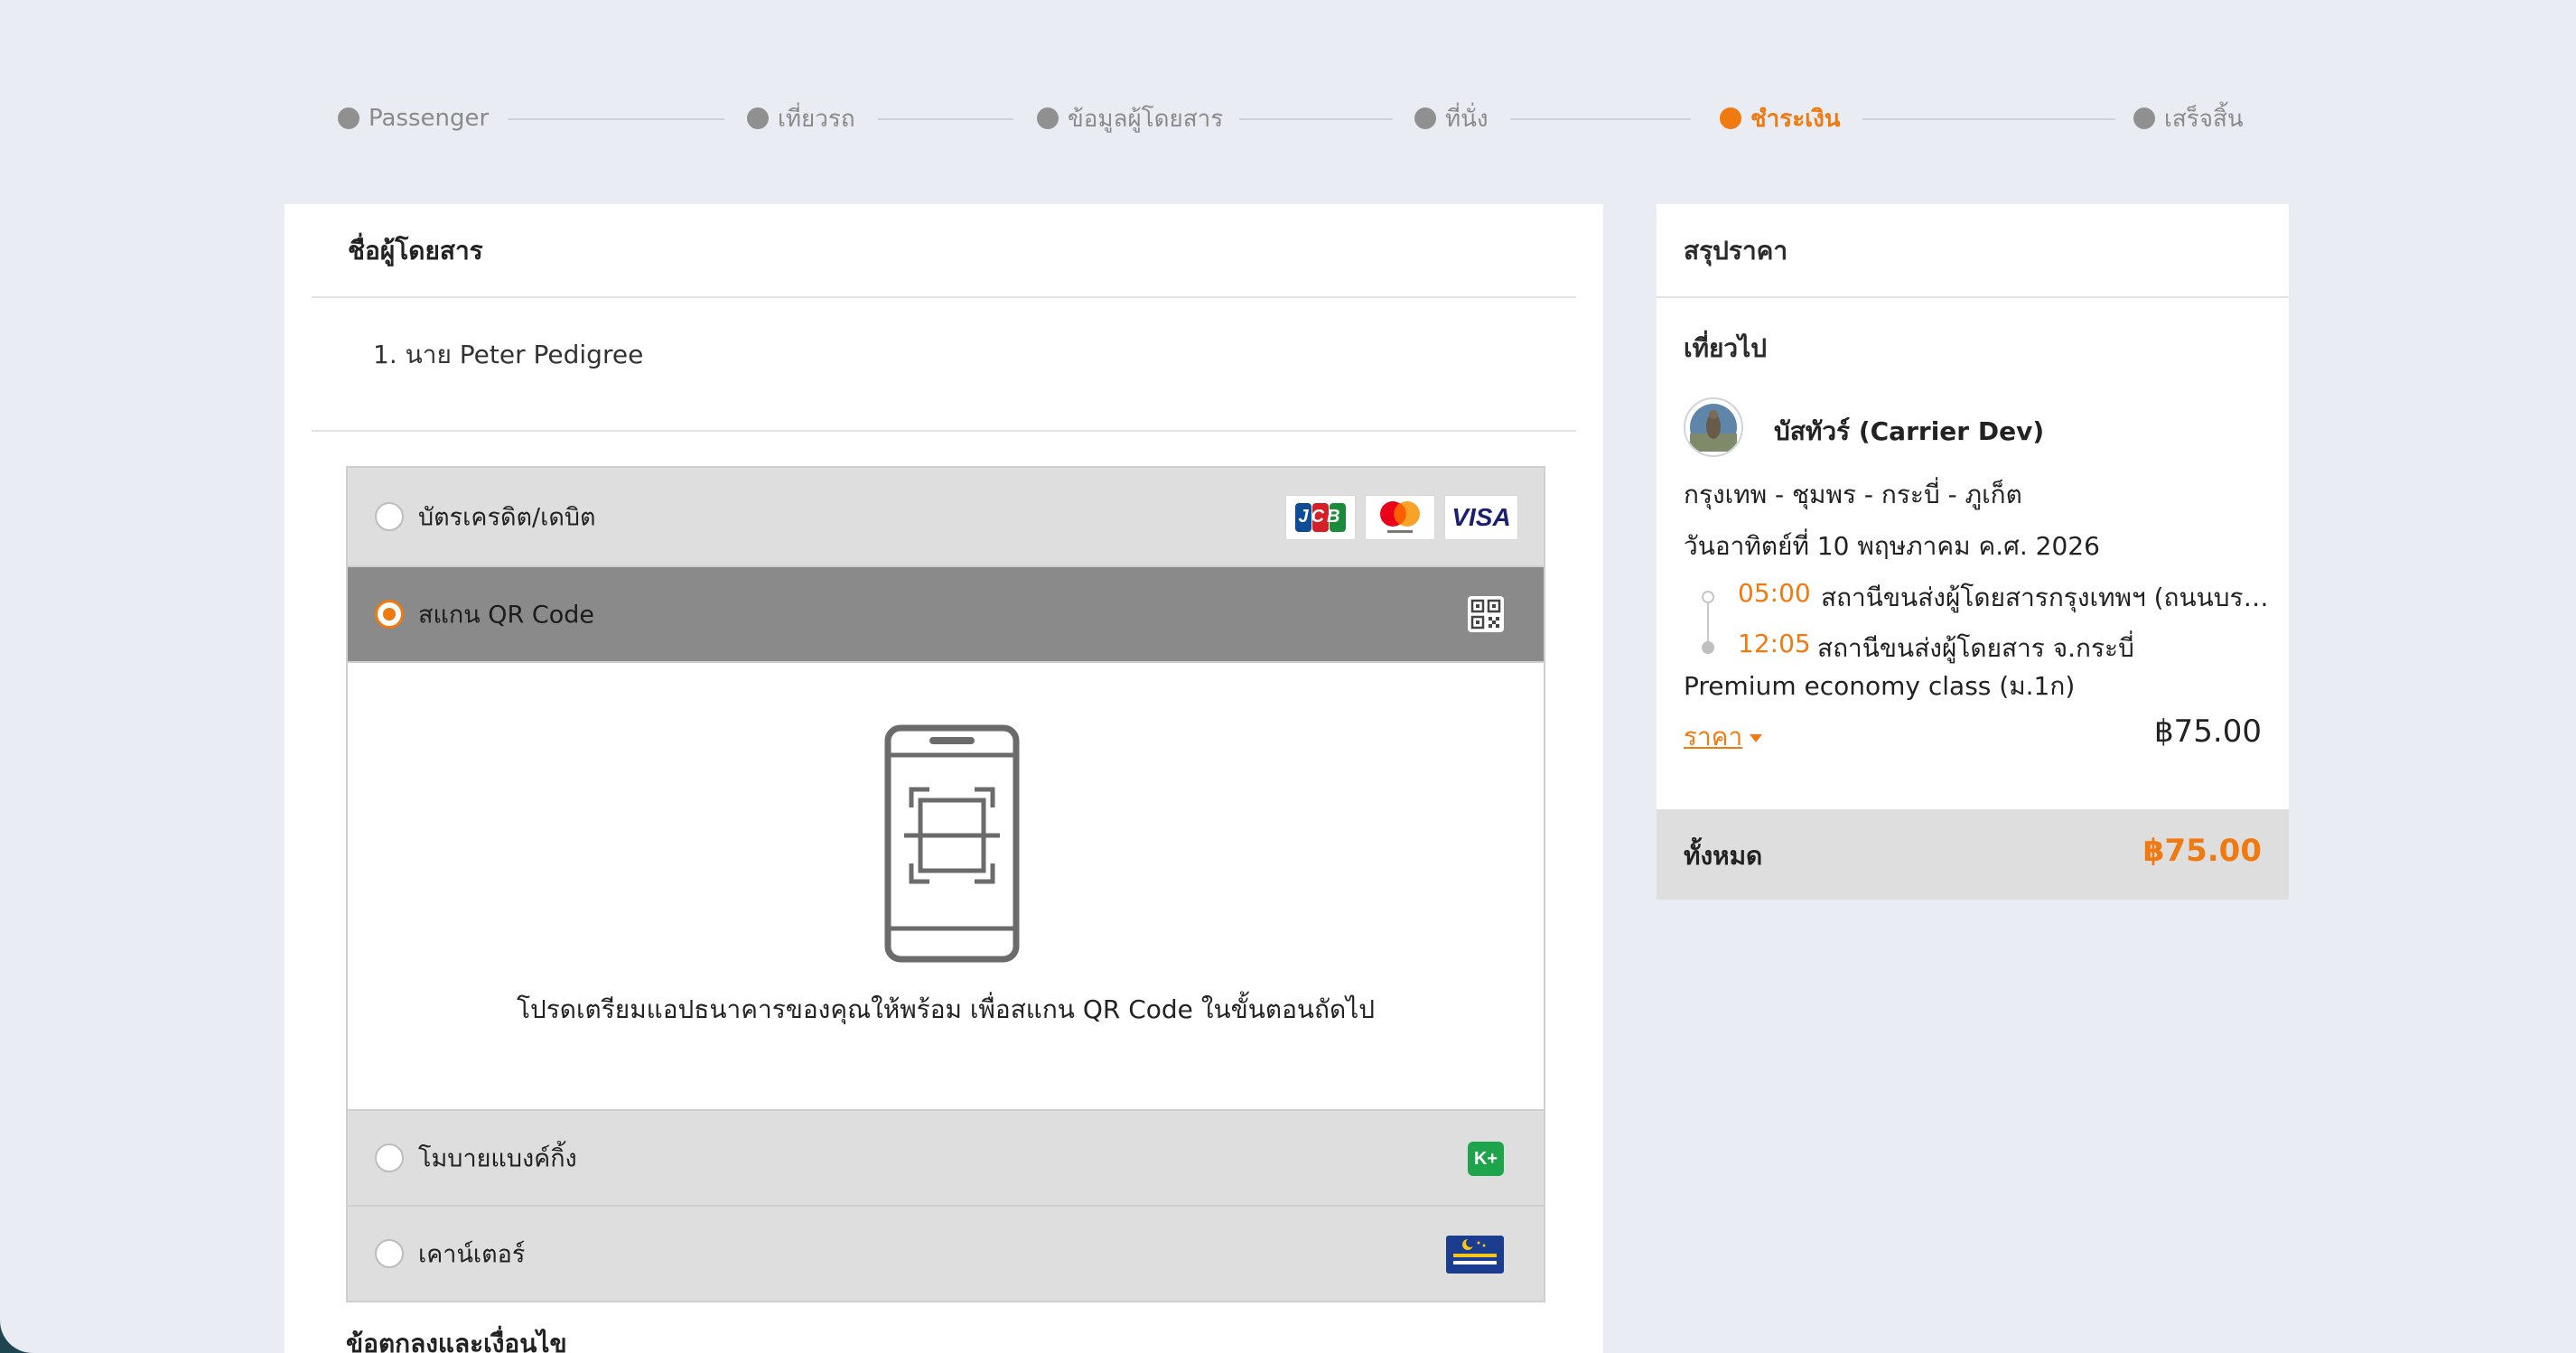 Image resolution: width=2576 pixels, height=1353 pixels. I want to click on price-label: ราคา, so click(1713, 736).